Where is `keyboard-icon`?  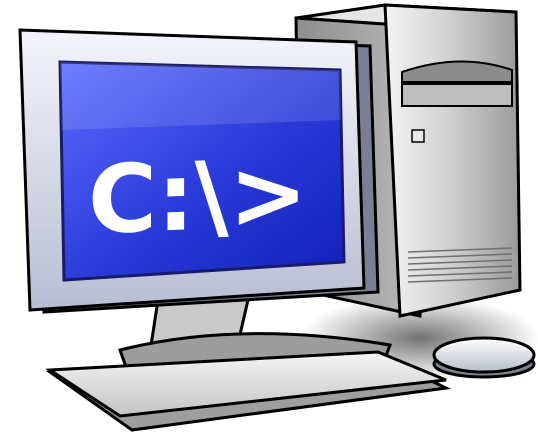
keyboard-icon is located at coordinates (248, 391).